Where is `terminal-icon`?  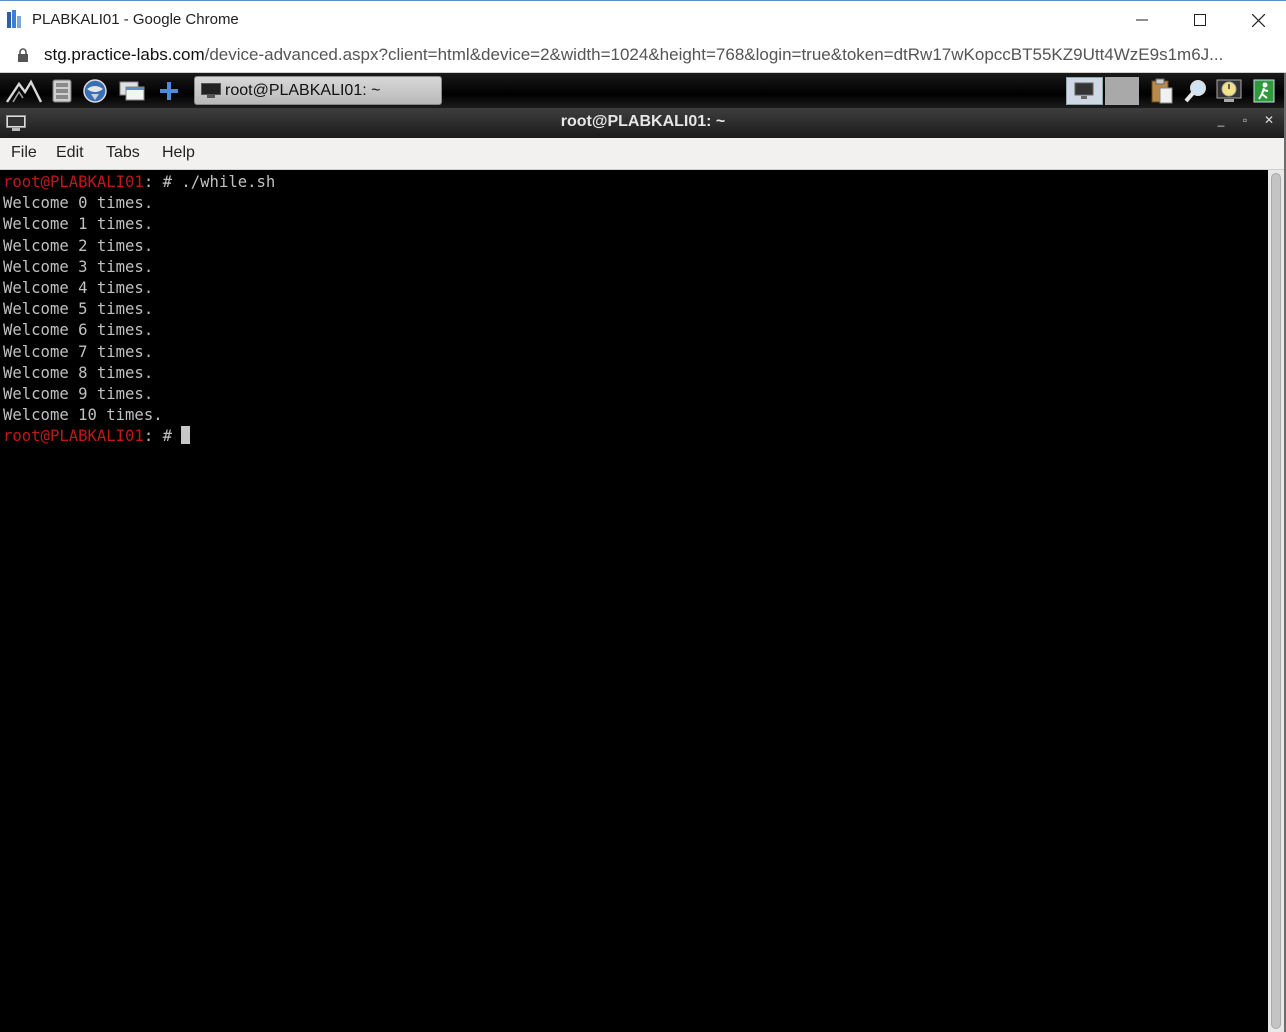 terminal-icon is located at coordinates (211, 90).